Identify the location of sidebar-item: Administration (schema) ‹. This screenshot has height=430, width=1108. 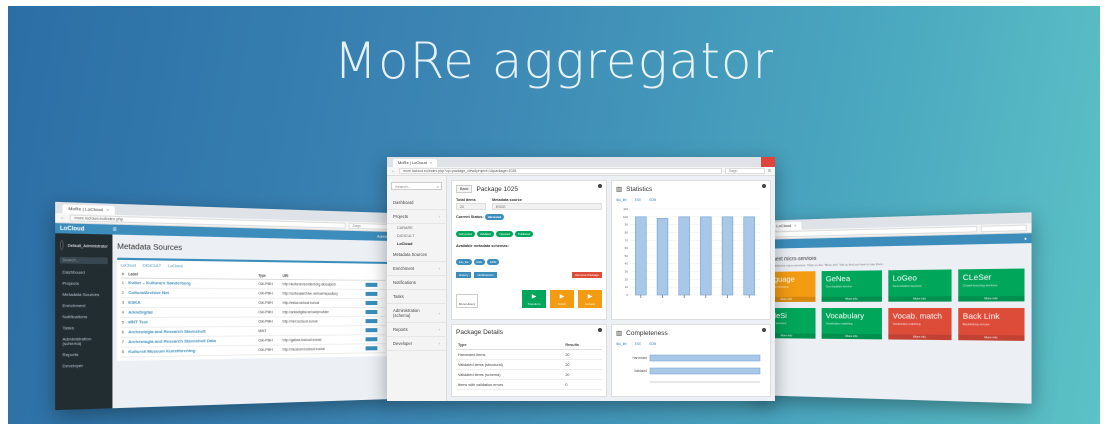
(416, 313).